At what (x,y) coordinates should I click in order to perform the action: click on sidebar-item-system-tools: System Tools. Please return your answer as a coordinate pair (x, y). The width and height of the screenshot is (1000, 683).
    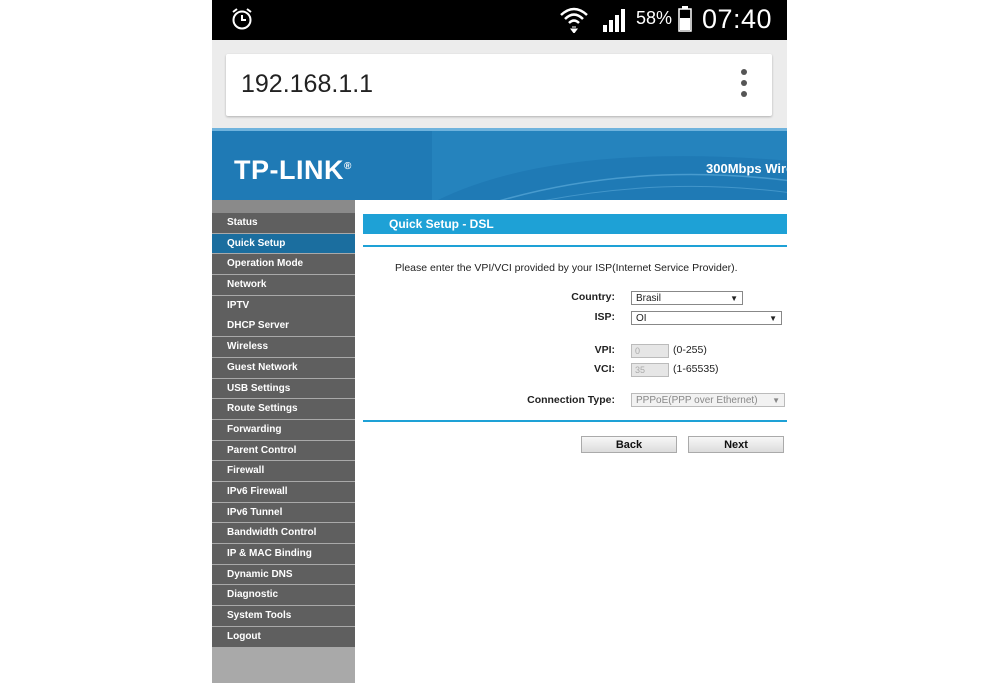
    Looking at the image, I should click on (283, 616).